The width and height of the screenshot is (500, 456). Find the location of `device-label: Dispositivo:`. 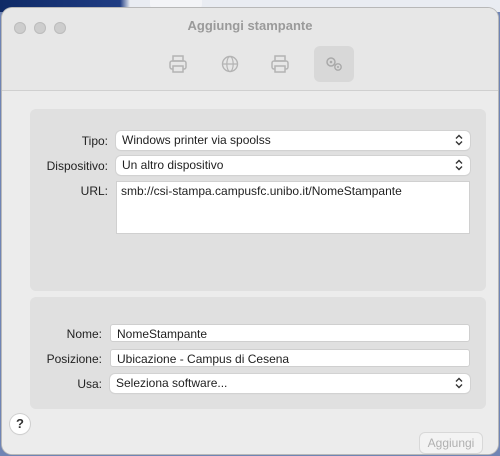

device-label: Dispositivo: is located at coordinates (77, 166).